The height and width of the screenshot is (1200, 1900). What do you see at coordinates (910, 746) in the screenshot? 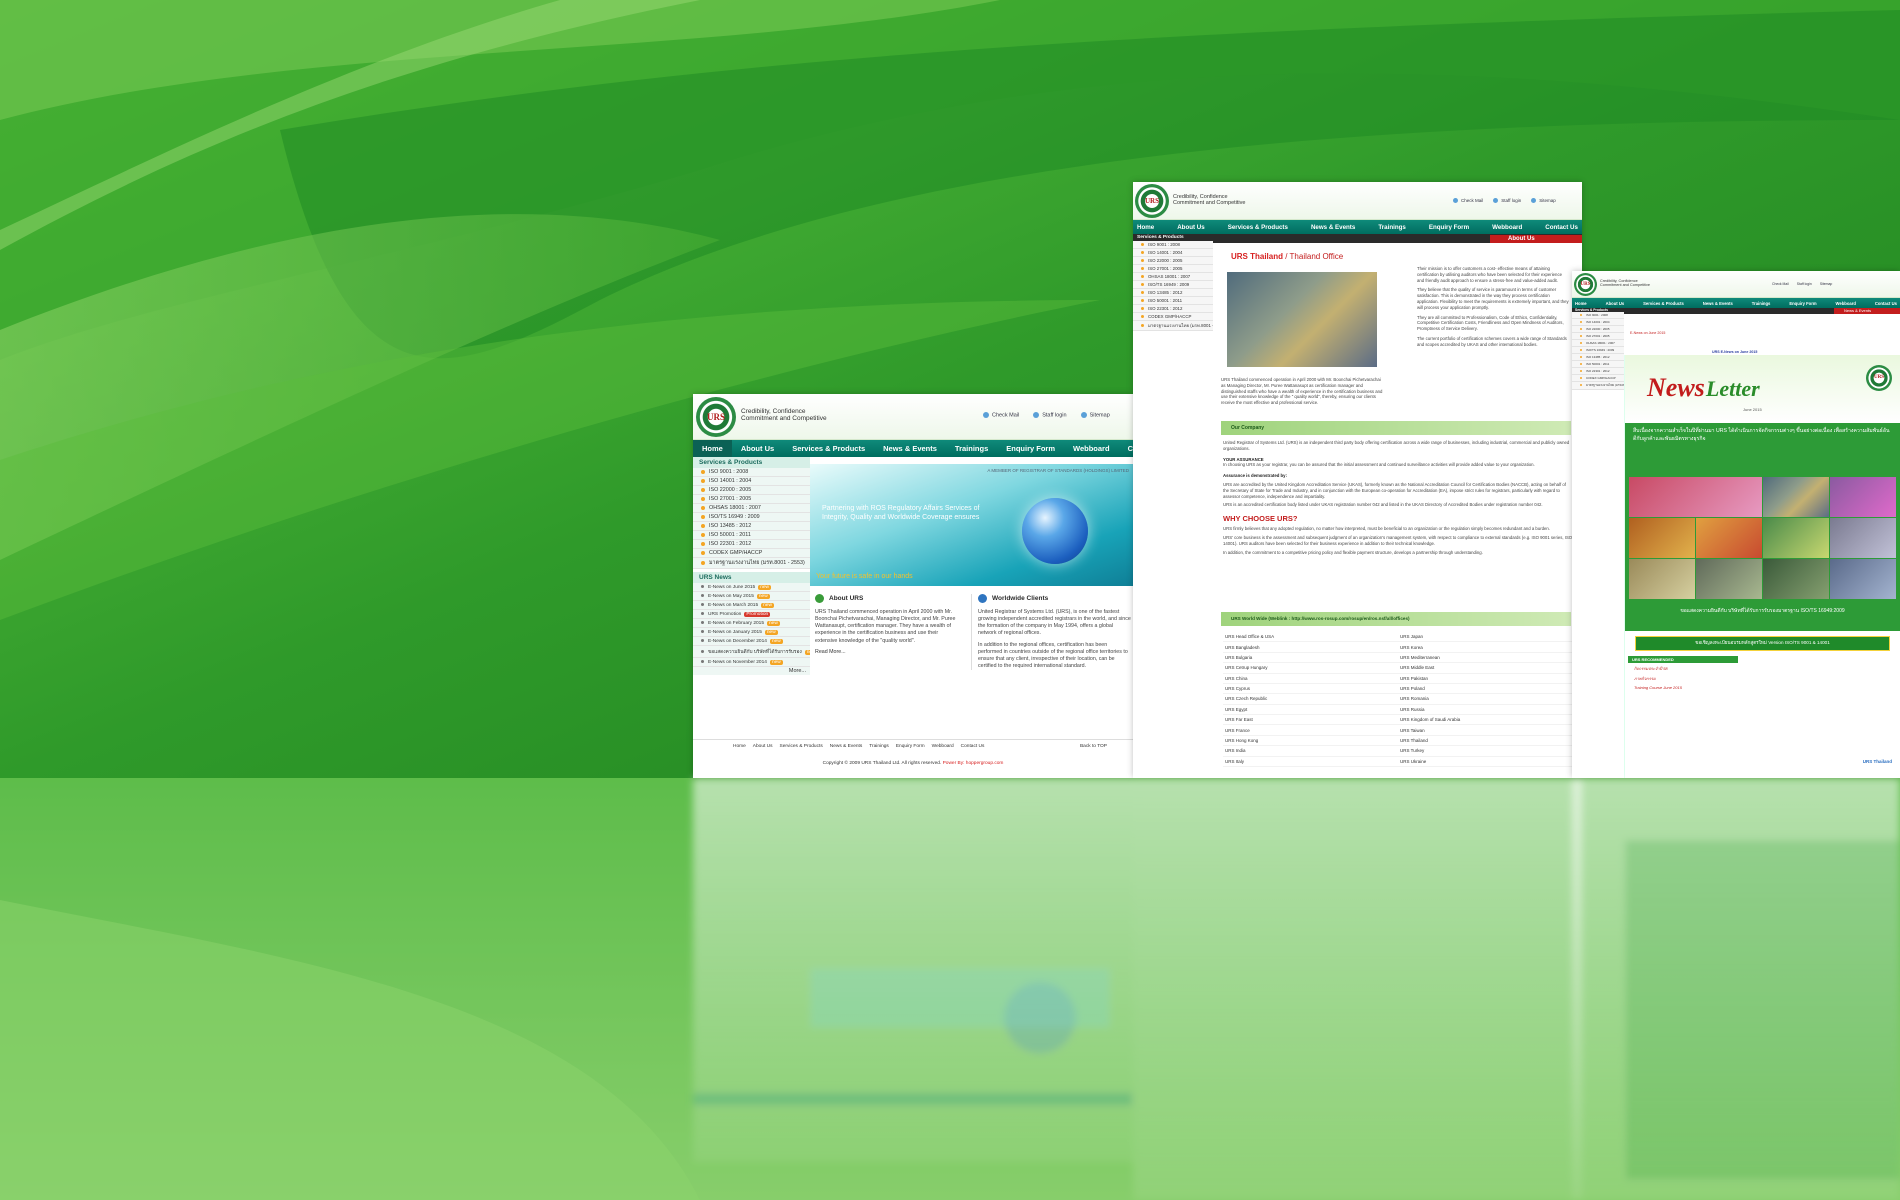
I see `footer-link: Enquiry Form` at bounding box center [910, 746].